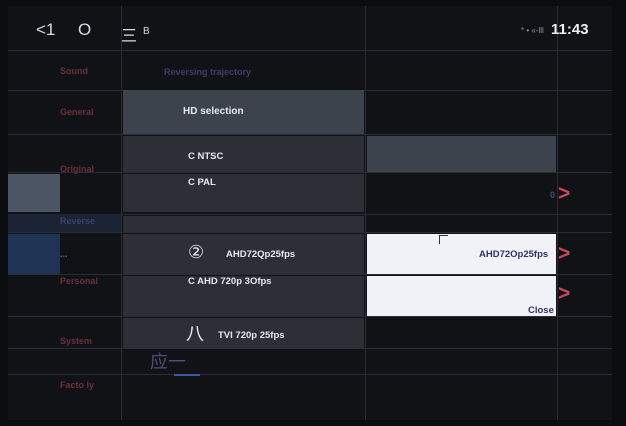  What do you see at coordinates (34, 254) in the screenshot?
I see `sidebar-selected-block` at bounding box center [34, 254].